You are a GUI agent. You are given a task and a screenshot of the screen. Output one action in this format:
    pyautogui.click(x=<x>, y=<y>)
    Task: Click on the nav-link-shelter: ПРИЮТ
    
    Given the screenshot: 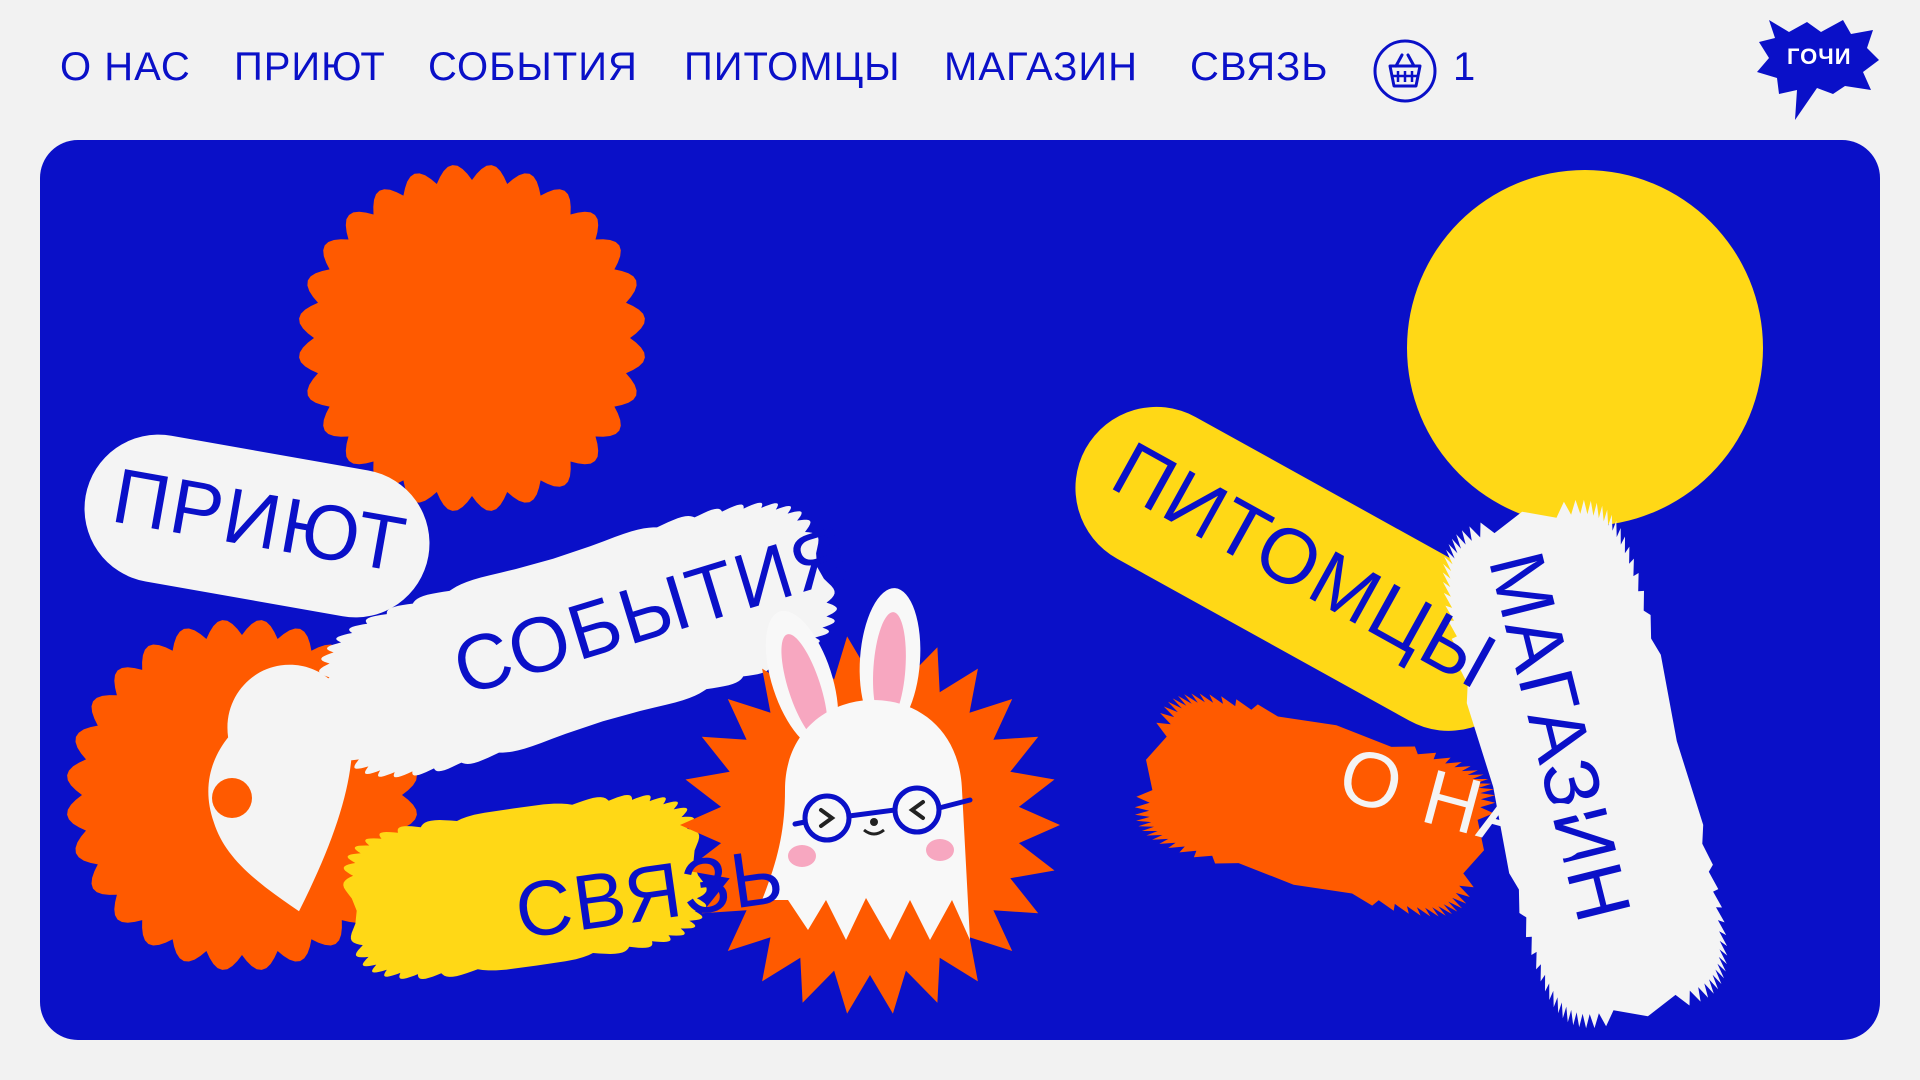 What is the action you would take?
    pyautogui.click(x=310, y=67)
    